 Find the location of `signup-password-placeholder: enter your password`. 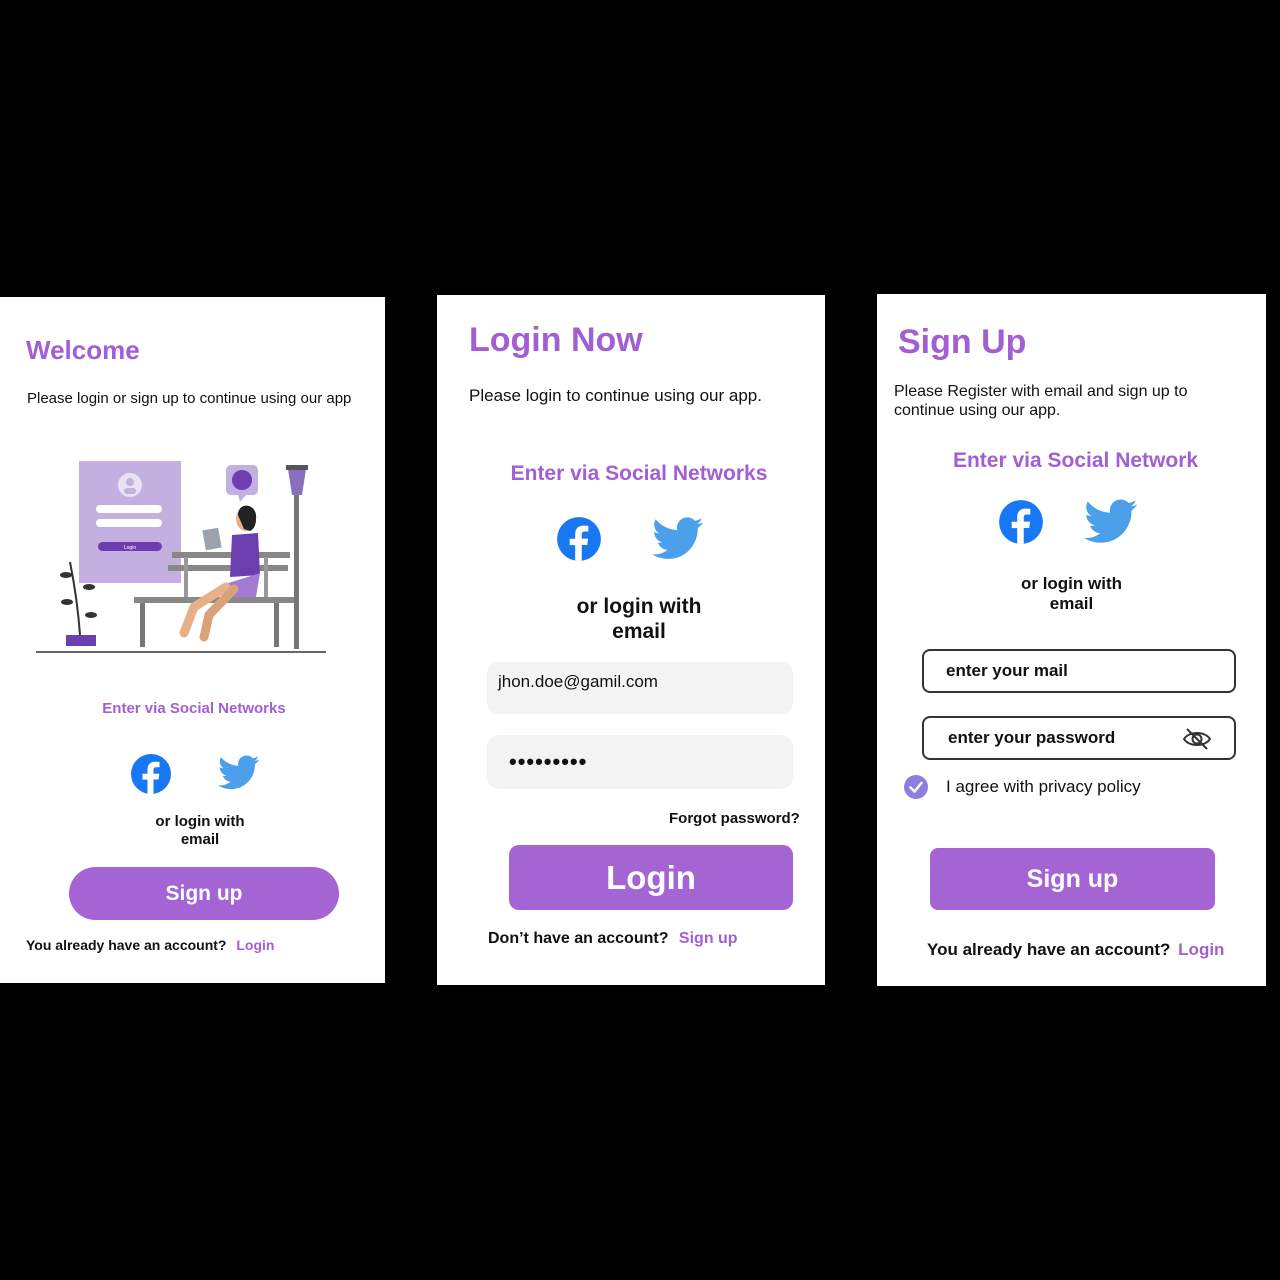

signup-password-placeholder: enter your password is located at coordinates (1032, 737).